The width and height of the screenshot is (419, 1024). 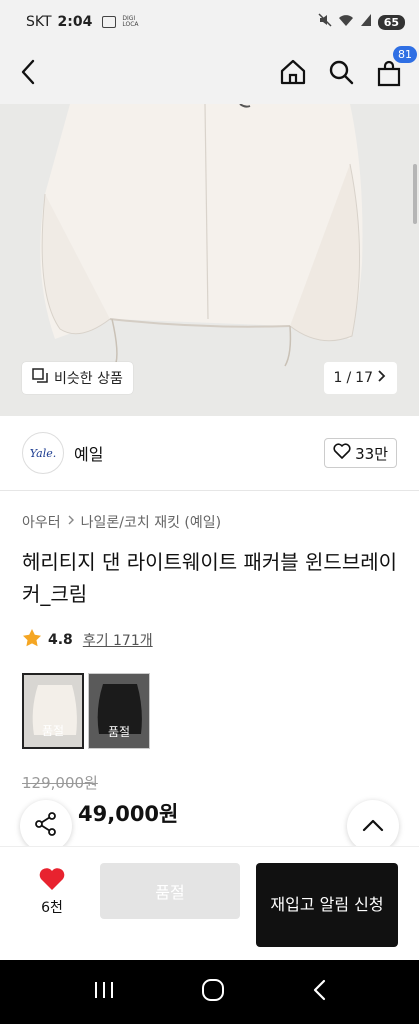 What do you see at coordinates (371, 453) in the screenshot?
I see `brand-like-count: 33만` at bounding box center [371, 453].